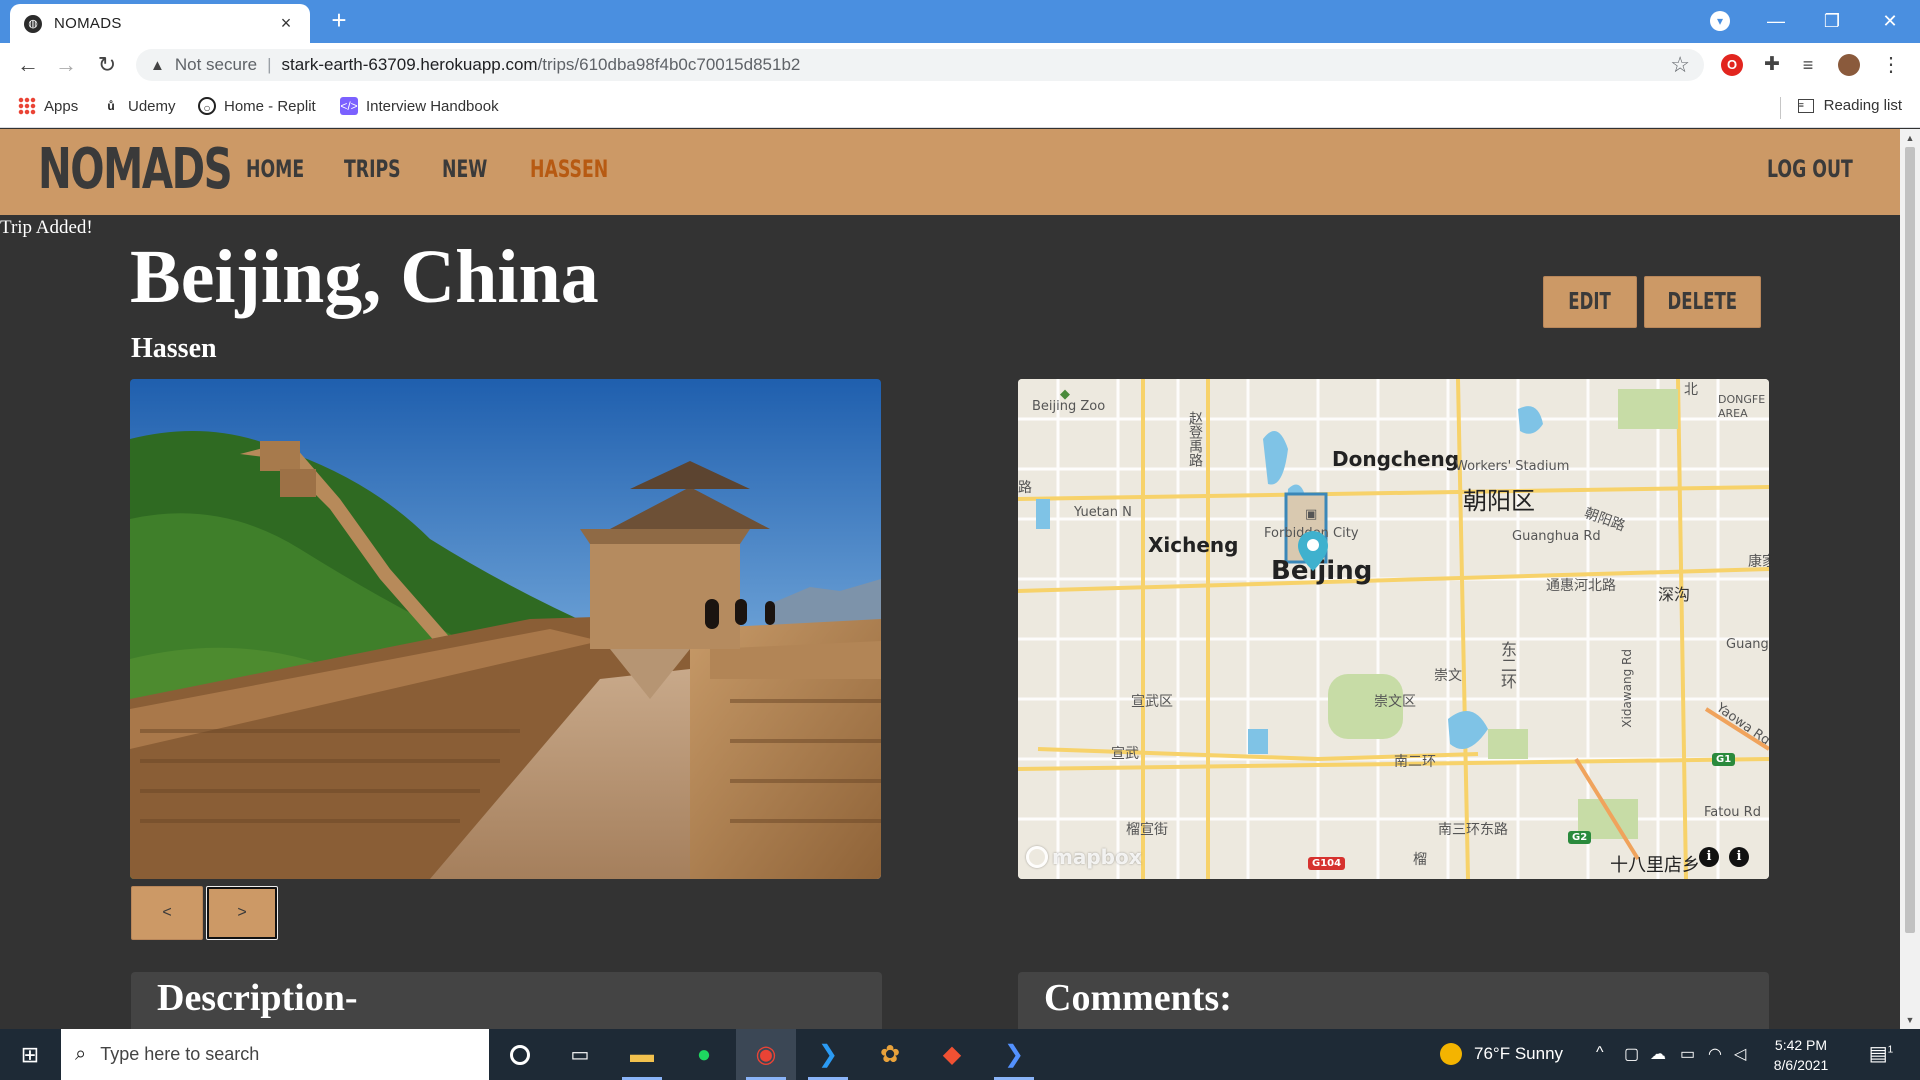 The width and height of the screenshot is (1920, 1080). Describe the element at coordinates (580, 1054) in the screenshot. I see `task-view-icon: ▭` at that location.